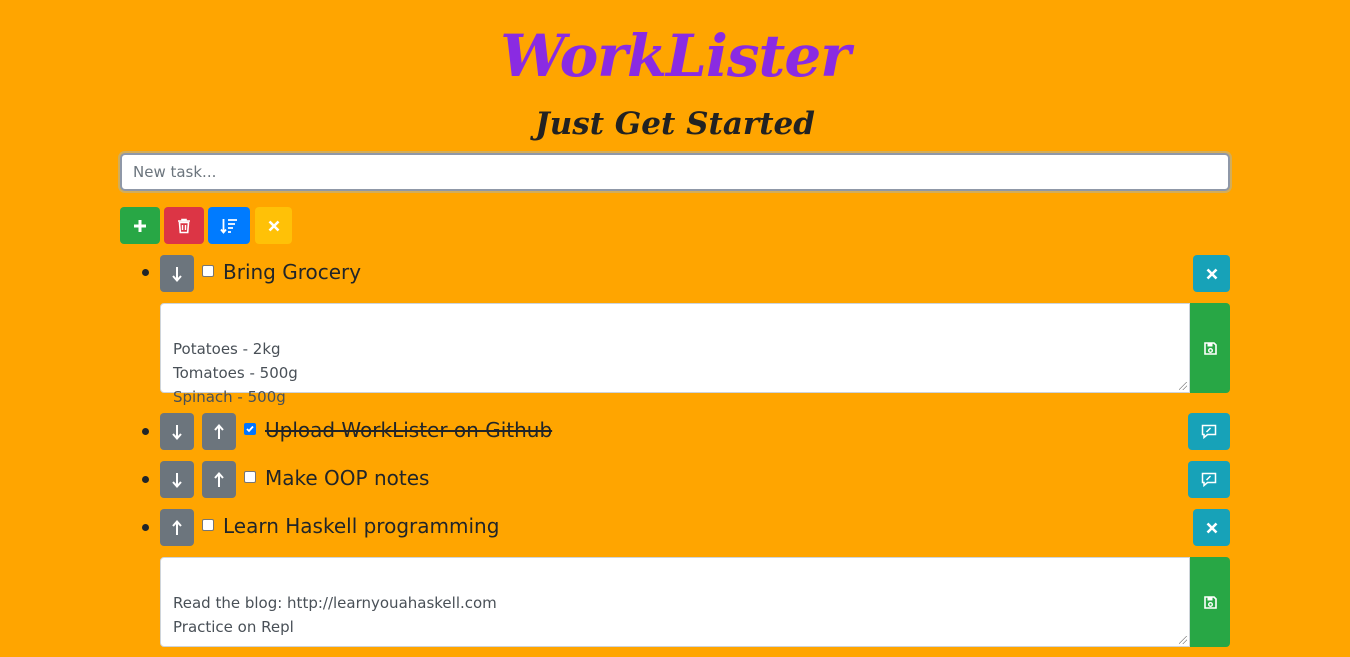 The height and width of the screenshot is (657, 1350). What do you see at coordinates (361, 526) in the screenshot?
I see `task-label: Learn Haskell programming` at bounding box center [361, 526].